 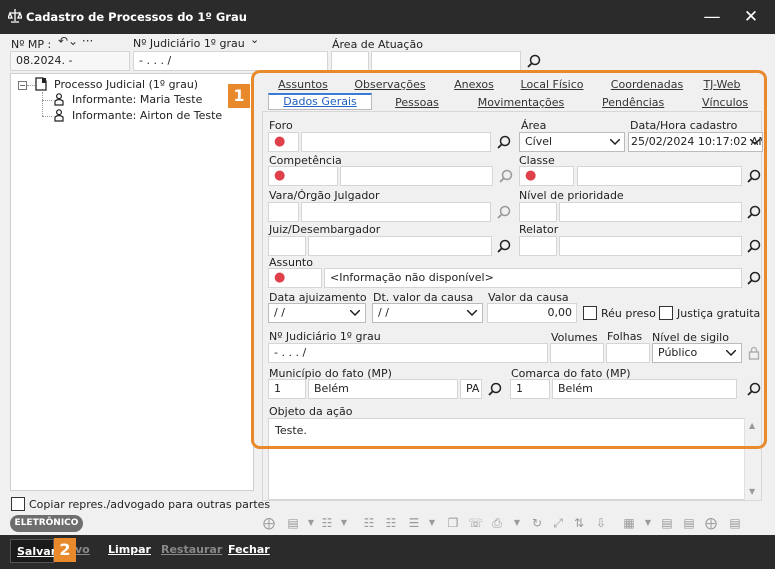 What do you see at coordinates (446, 61) in the screenshot?
I see `area-atuacao-input` at bounding box center [446, 61].